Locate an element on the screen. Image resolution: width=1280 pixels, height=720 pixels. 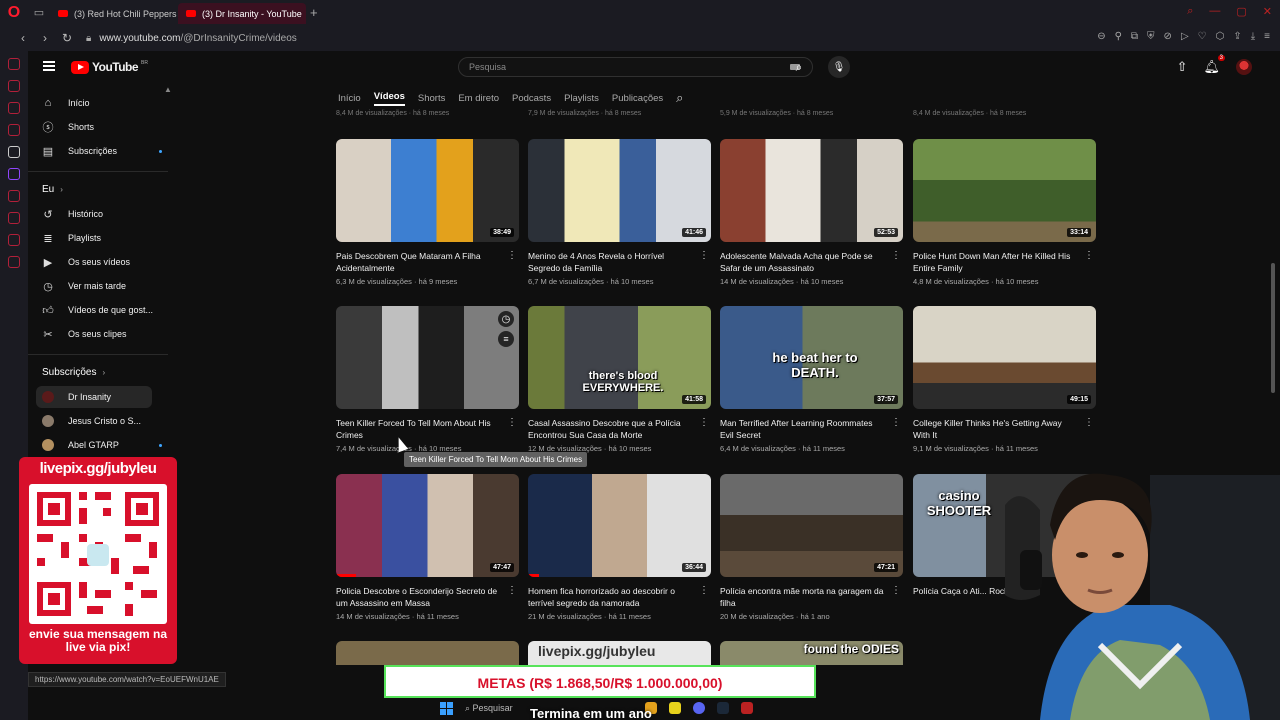
video-thumbnail: 38:49 is located at coordinates (427, 190).